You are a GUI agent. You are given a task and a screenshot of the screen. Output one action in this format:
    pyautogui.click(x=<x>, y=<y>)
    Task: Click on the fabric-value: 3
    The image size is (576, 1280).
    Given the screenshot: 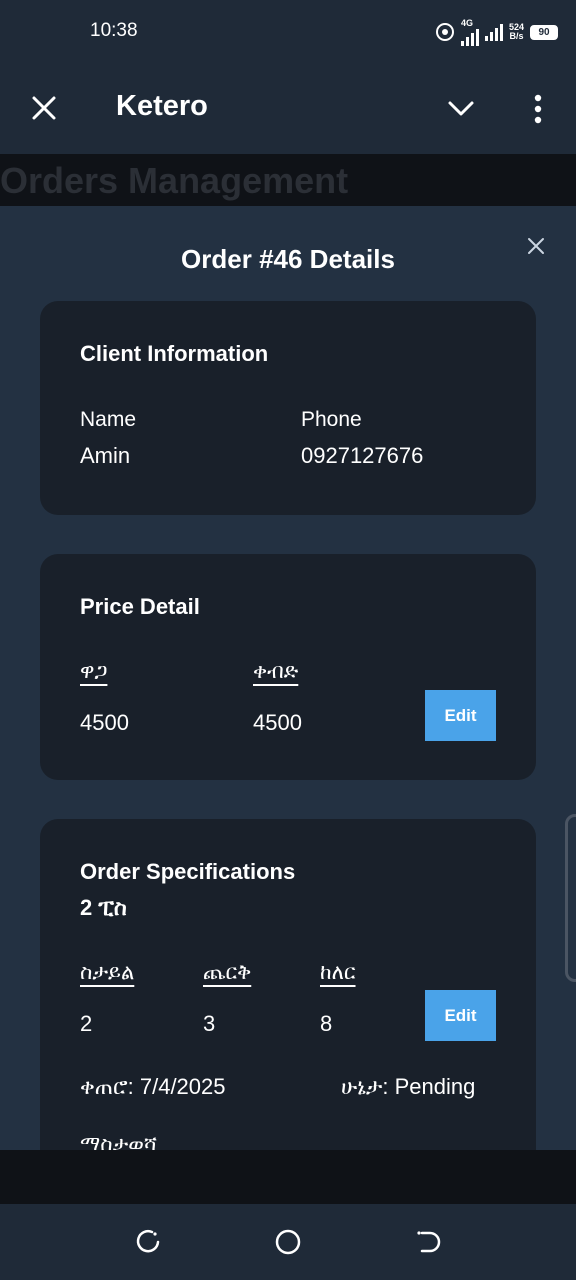 What is the action you would take?
    pyautogui.click(x=209, y=1023)
    